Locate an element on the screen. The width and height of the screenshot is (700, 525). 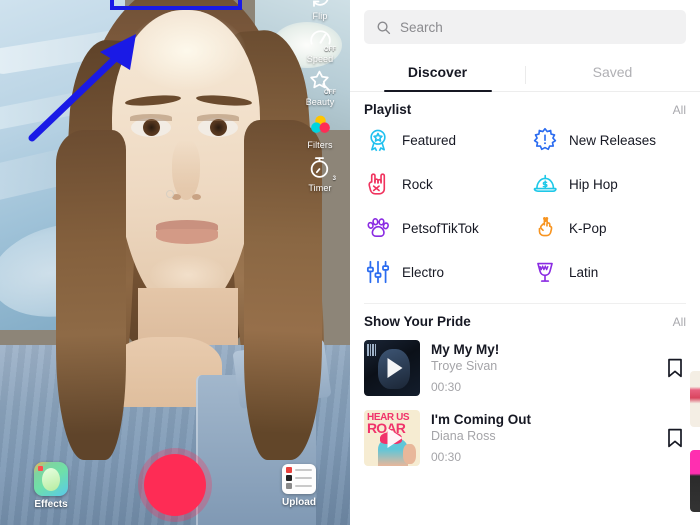
song-cover: HEAR US ROAR is located at coordinates (392, 438).